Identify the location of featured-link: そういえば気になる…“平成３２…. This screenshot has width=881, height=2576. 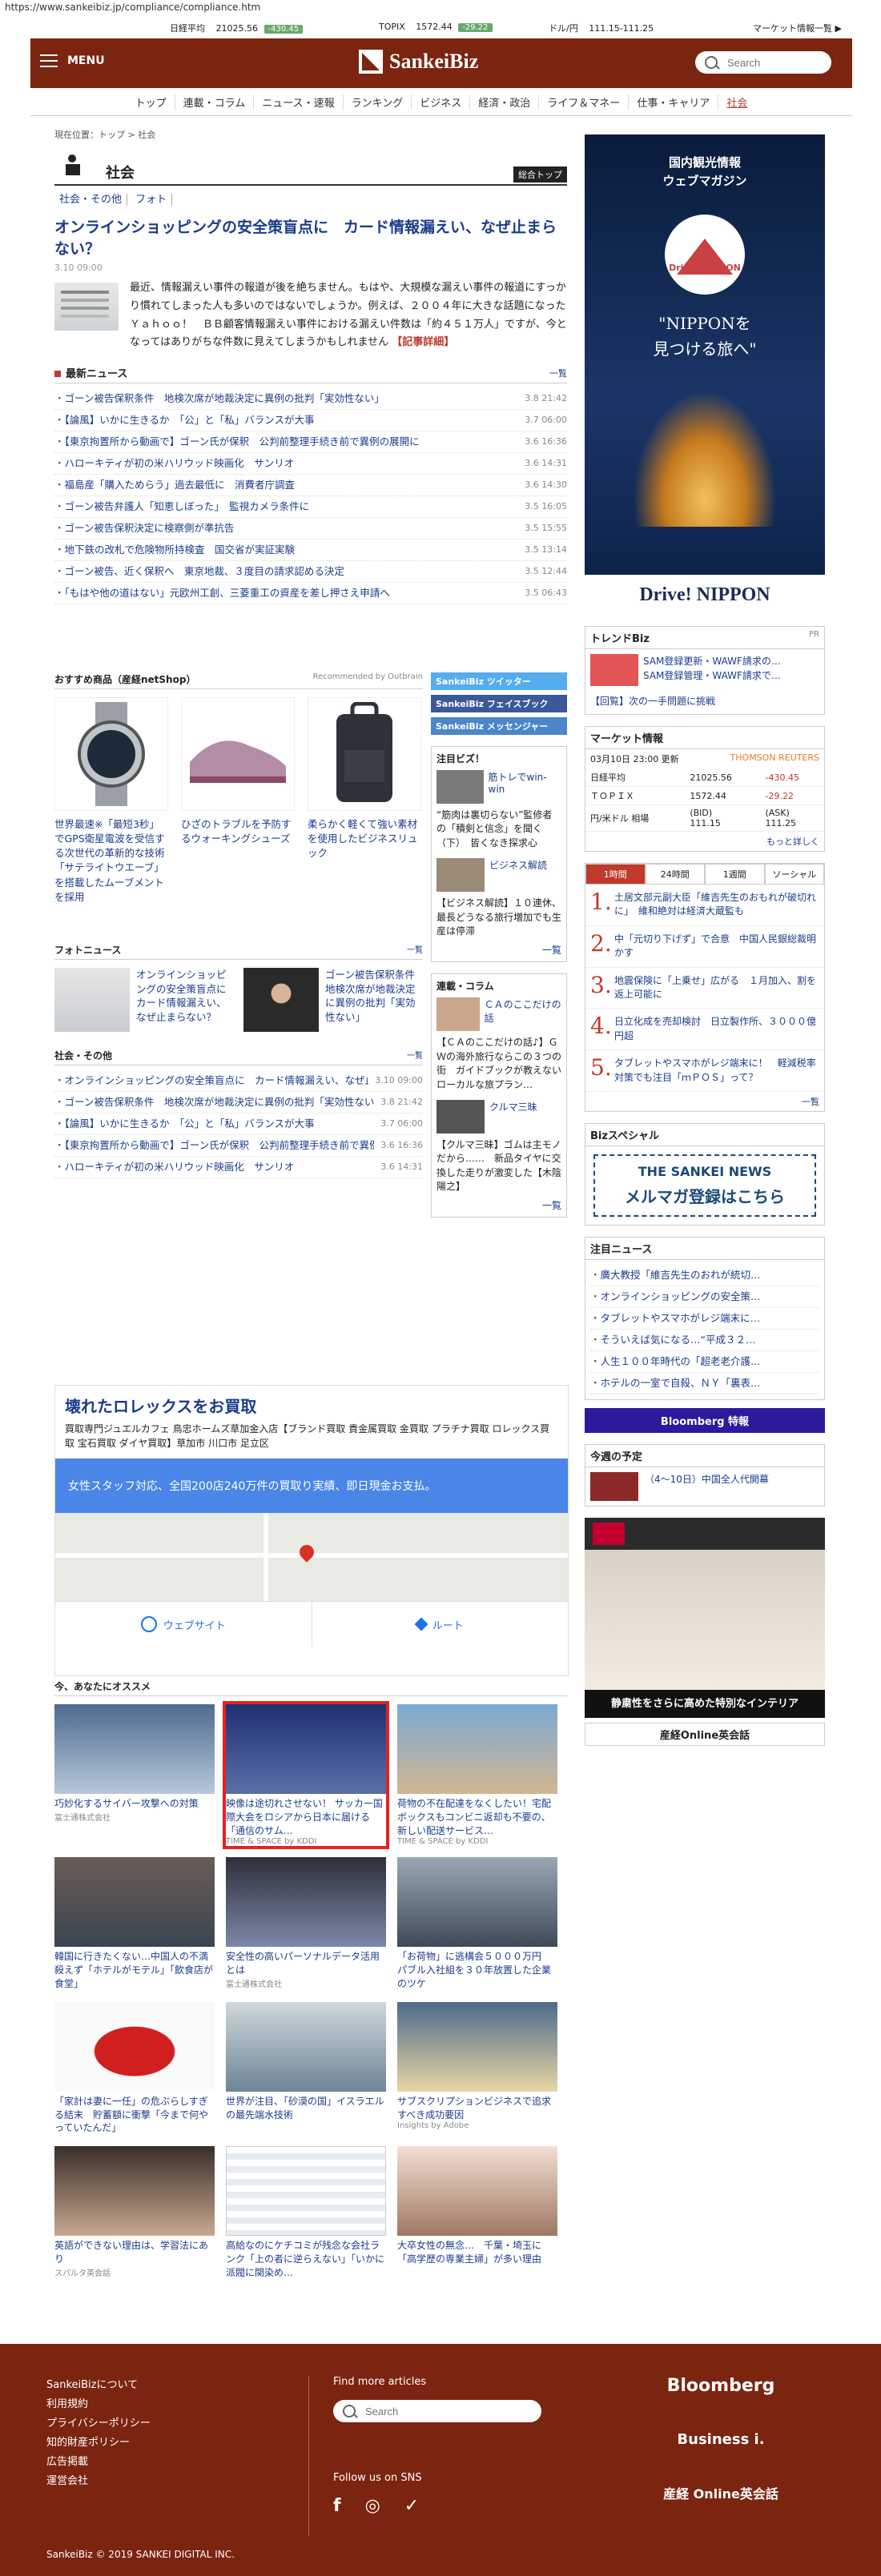
(673, 1340).